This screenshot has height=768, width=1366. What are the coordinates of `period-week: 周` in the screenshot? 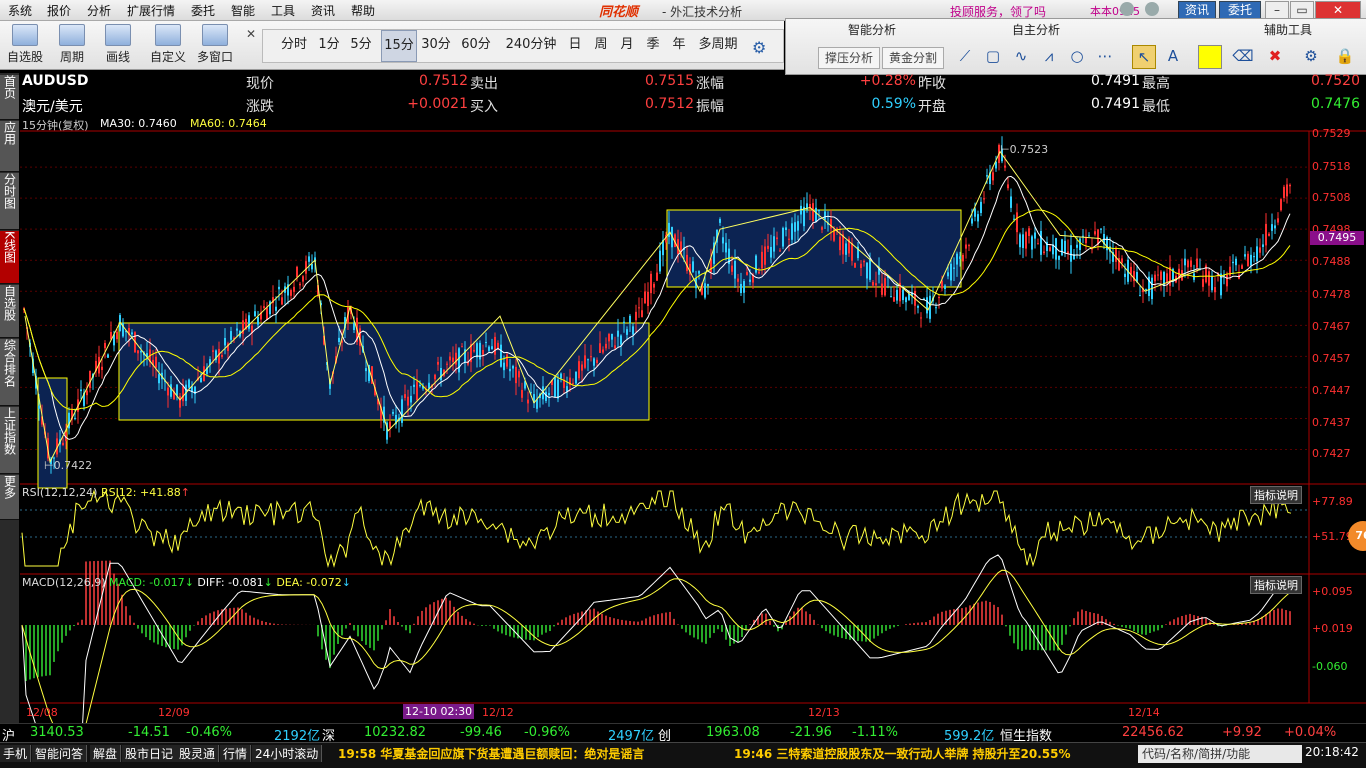 It's located at (601, 45).